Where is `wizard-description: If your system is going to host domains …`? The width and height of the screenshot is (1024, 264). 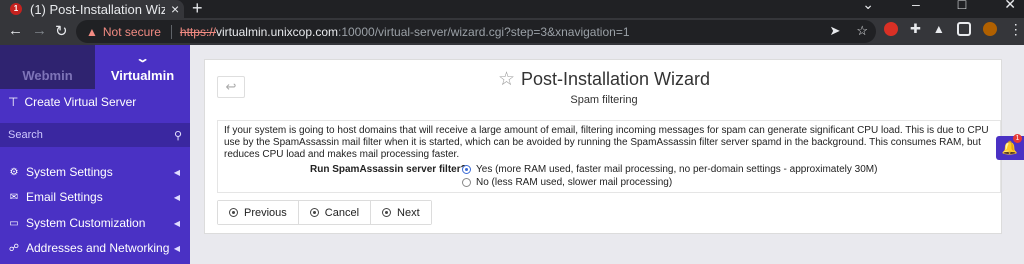
wizard-description: If your system is going to host domains … is located at coordinates (606, 142).